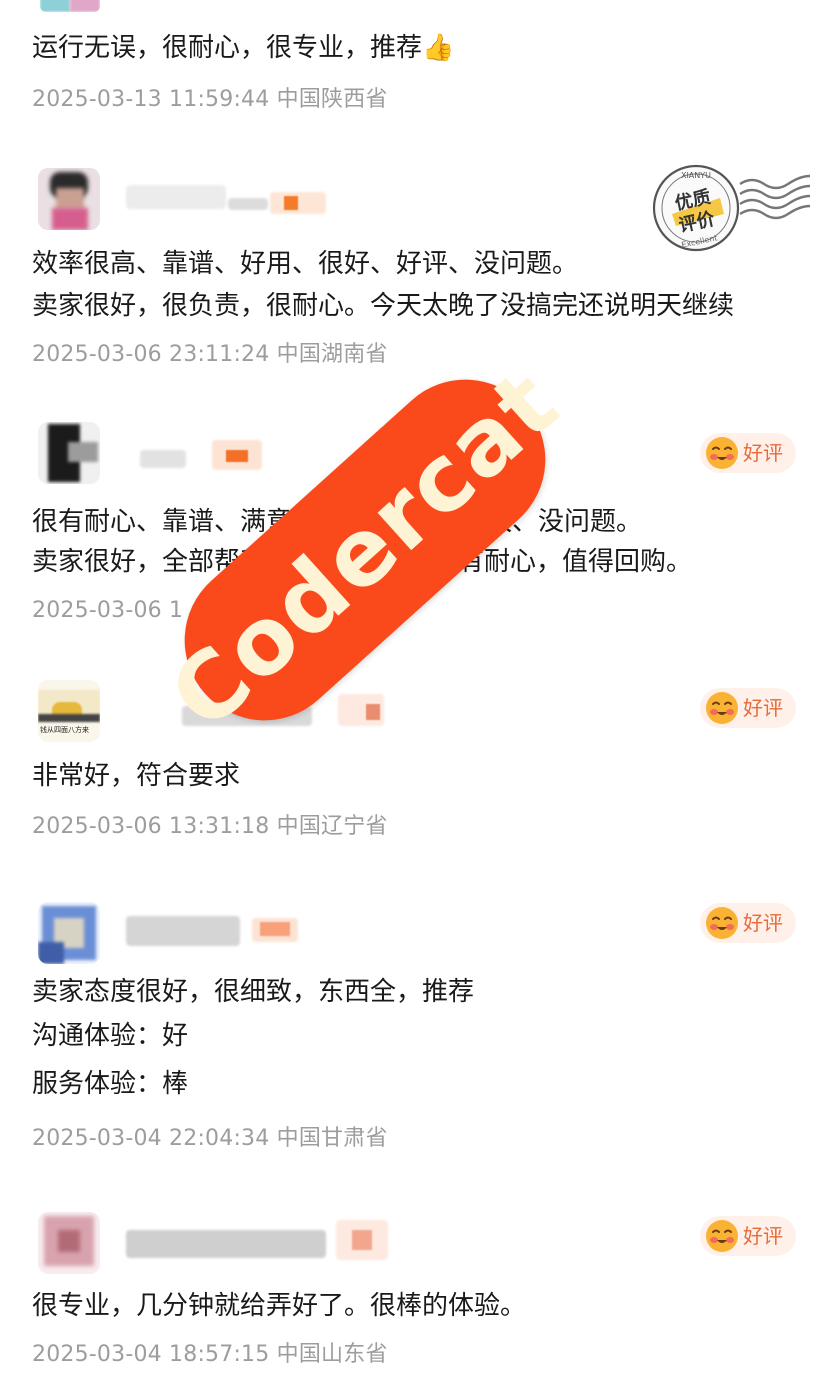  I want to click on review-meta: 2025-03-04 22:04:34 中国甘肃省, so click(210, 1138).